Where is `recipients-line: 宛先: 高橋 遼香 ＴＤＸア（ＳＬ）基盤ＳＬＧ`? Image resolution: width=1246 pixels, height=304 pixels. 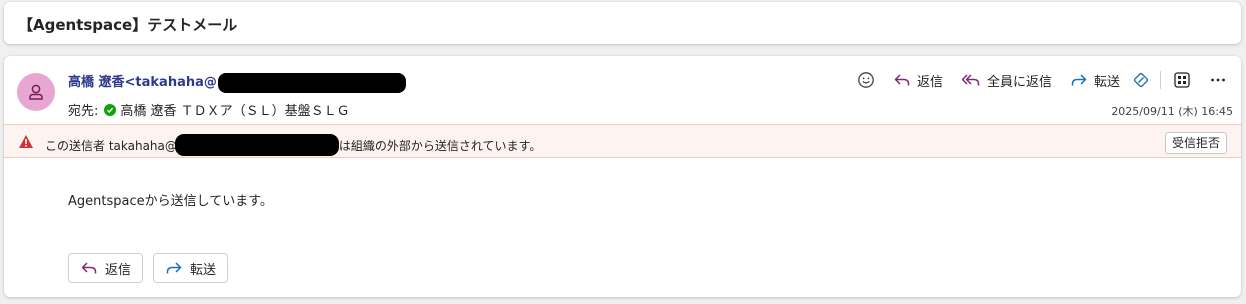 recipients-line: 宛先: 高橋 遼香 ＴＤＸア（ＳＬ）基盤ＳＬＧ is located at coordinates (209, 109).